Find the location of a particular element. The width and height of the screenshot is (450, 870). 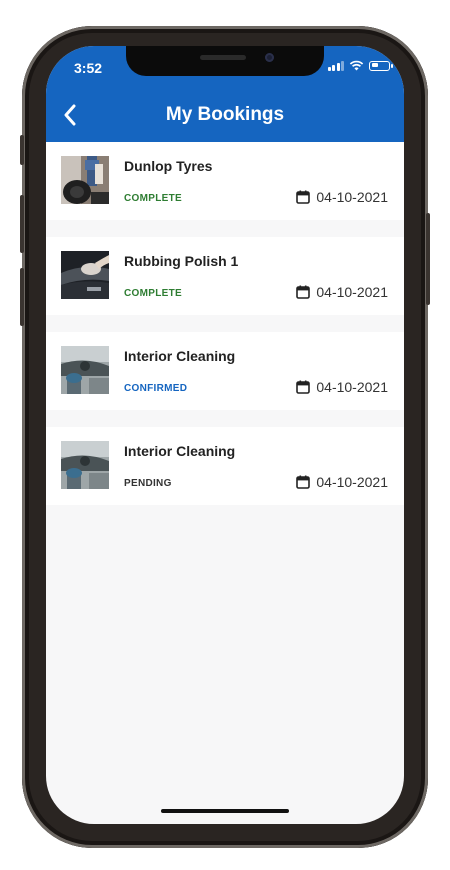

volume-down-button is located at coordinates (22, 297).